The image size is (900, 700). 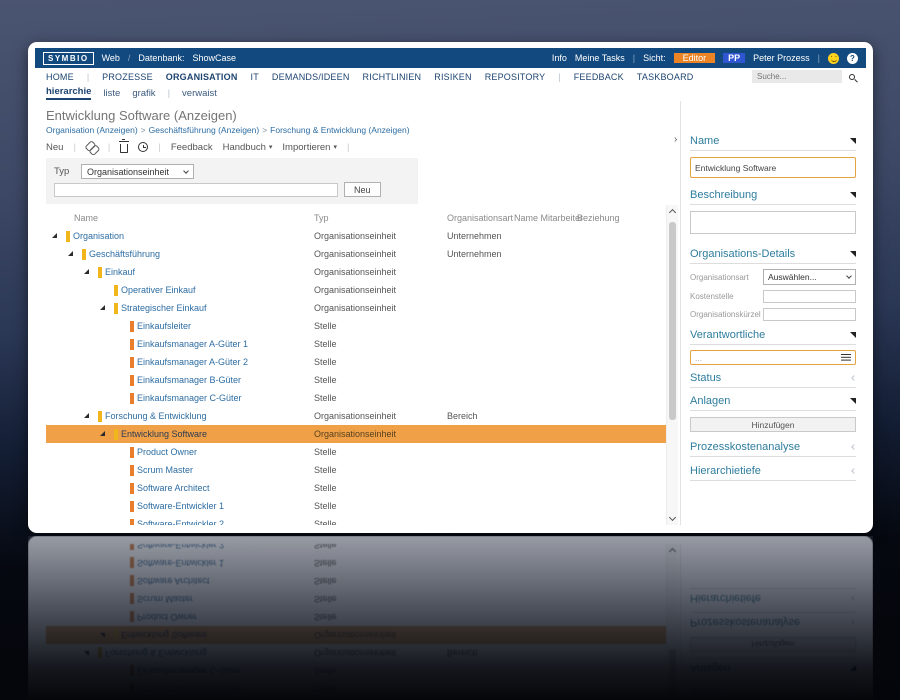 What do you see at coordinates (60, 77) in the screenshot?
I see `nav-item-home: HOME` at bounding box center [60, 77].